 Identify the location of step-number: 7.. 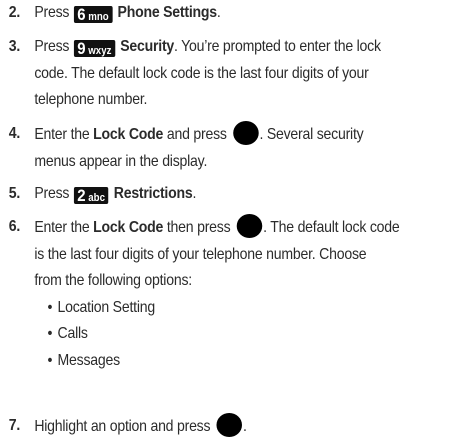
(14, 425).